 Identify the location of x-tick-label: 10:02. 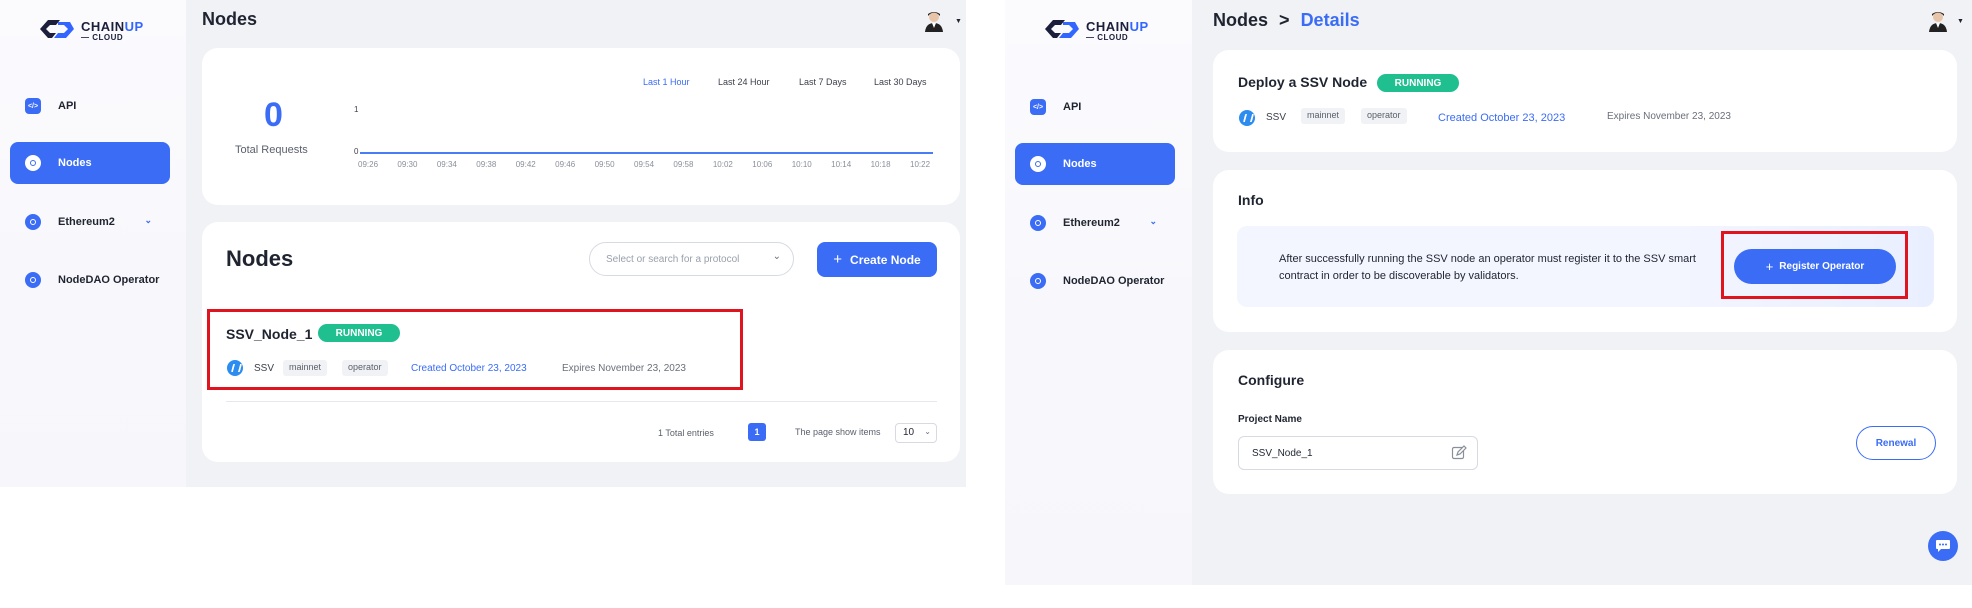
(722, 164).